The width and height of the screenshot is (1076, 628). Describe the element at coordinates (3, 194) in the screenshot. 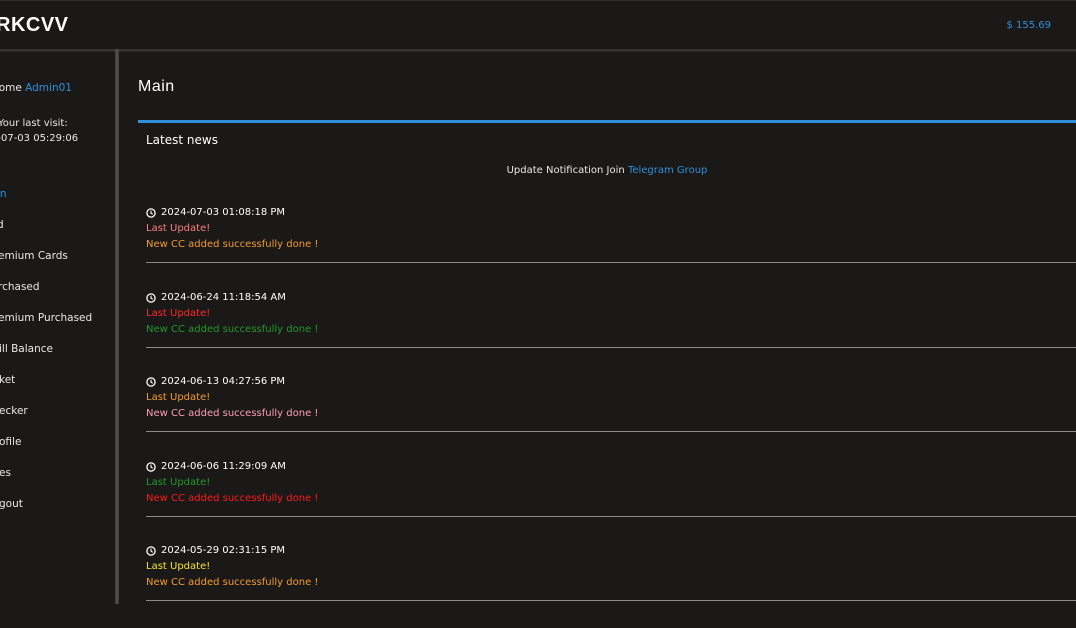

I see `sidebar-item-label: in` at that location.